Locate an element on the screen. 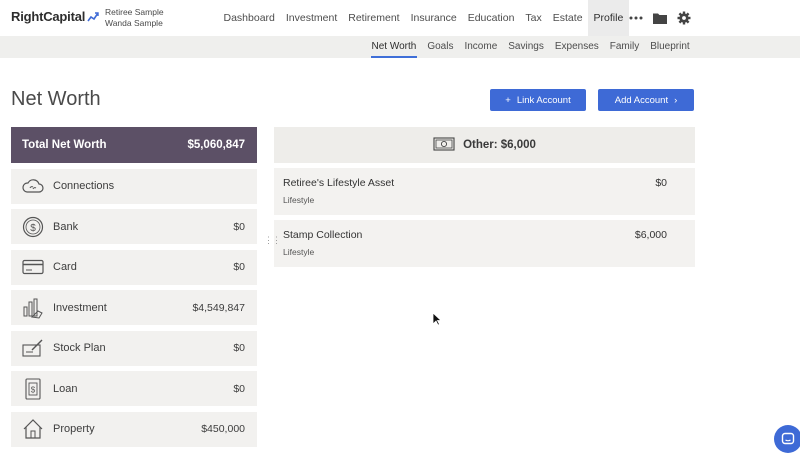 The width and height of the screenshot is (800, 461). nav-tax: Tax is located at coordinates (533, 18).